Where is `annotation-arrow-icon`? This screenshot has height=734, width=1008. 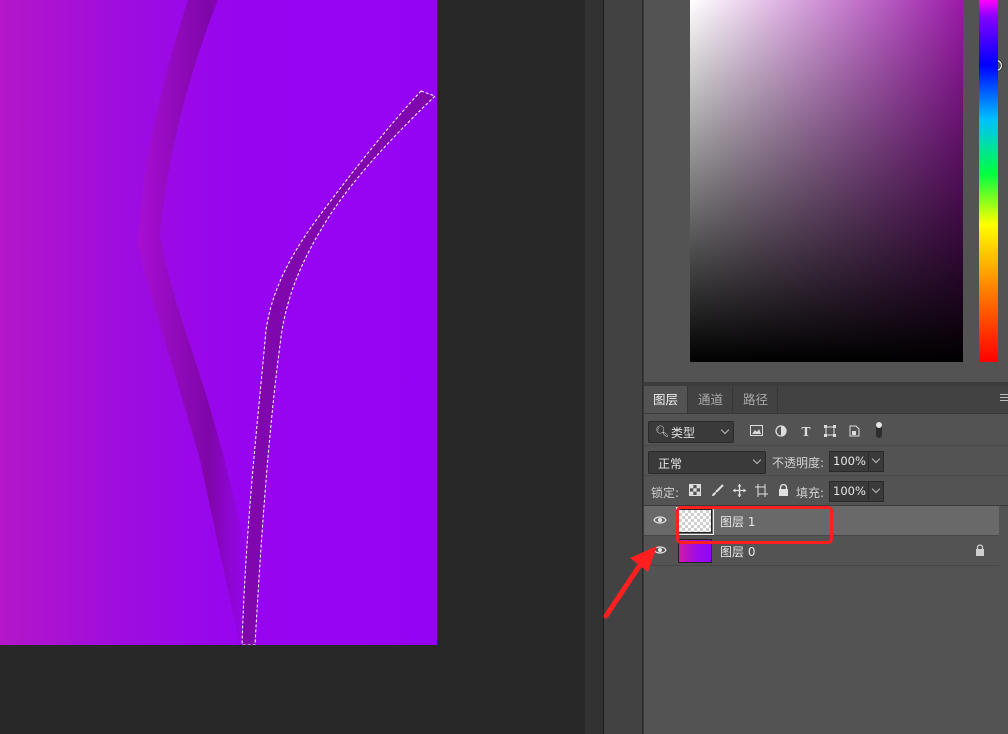 annotation-arrow-icon is located at coordinates (630, 582).